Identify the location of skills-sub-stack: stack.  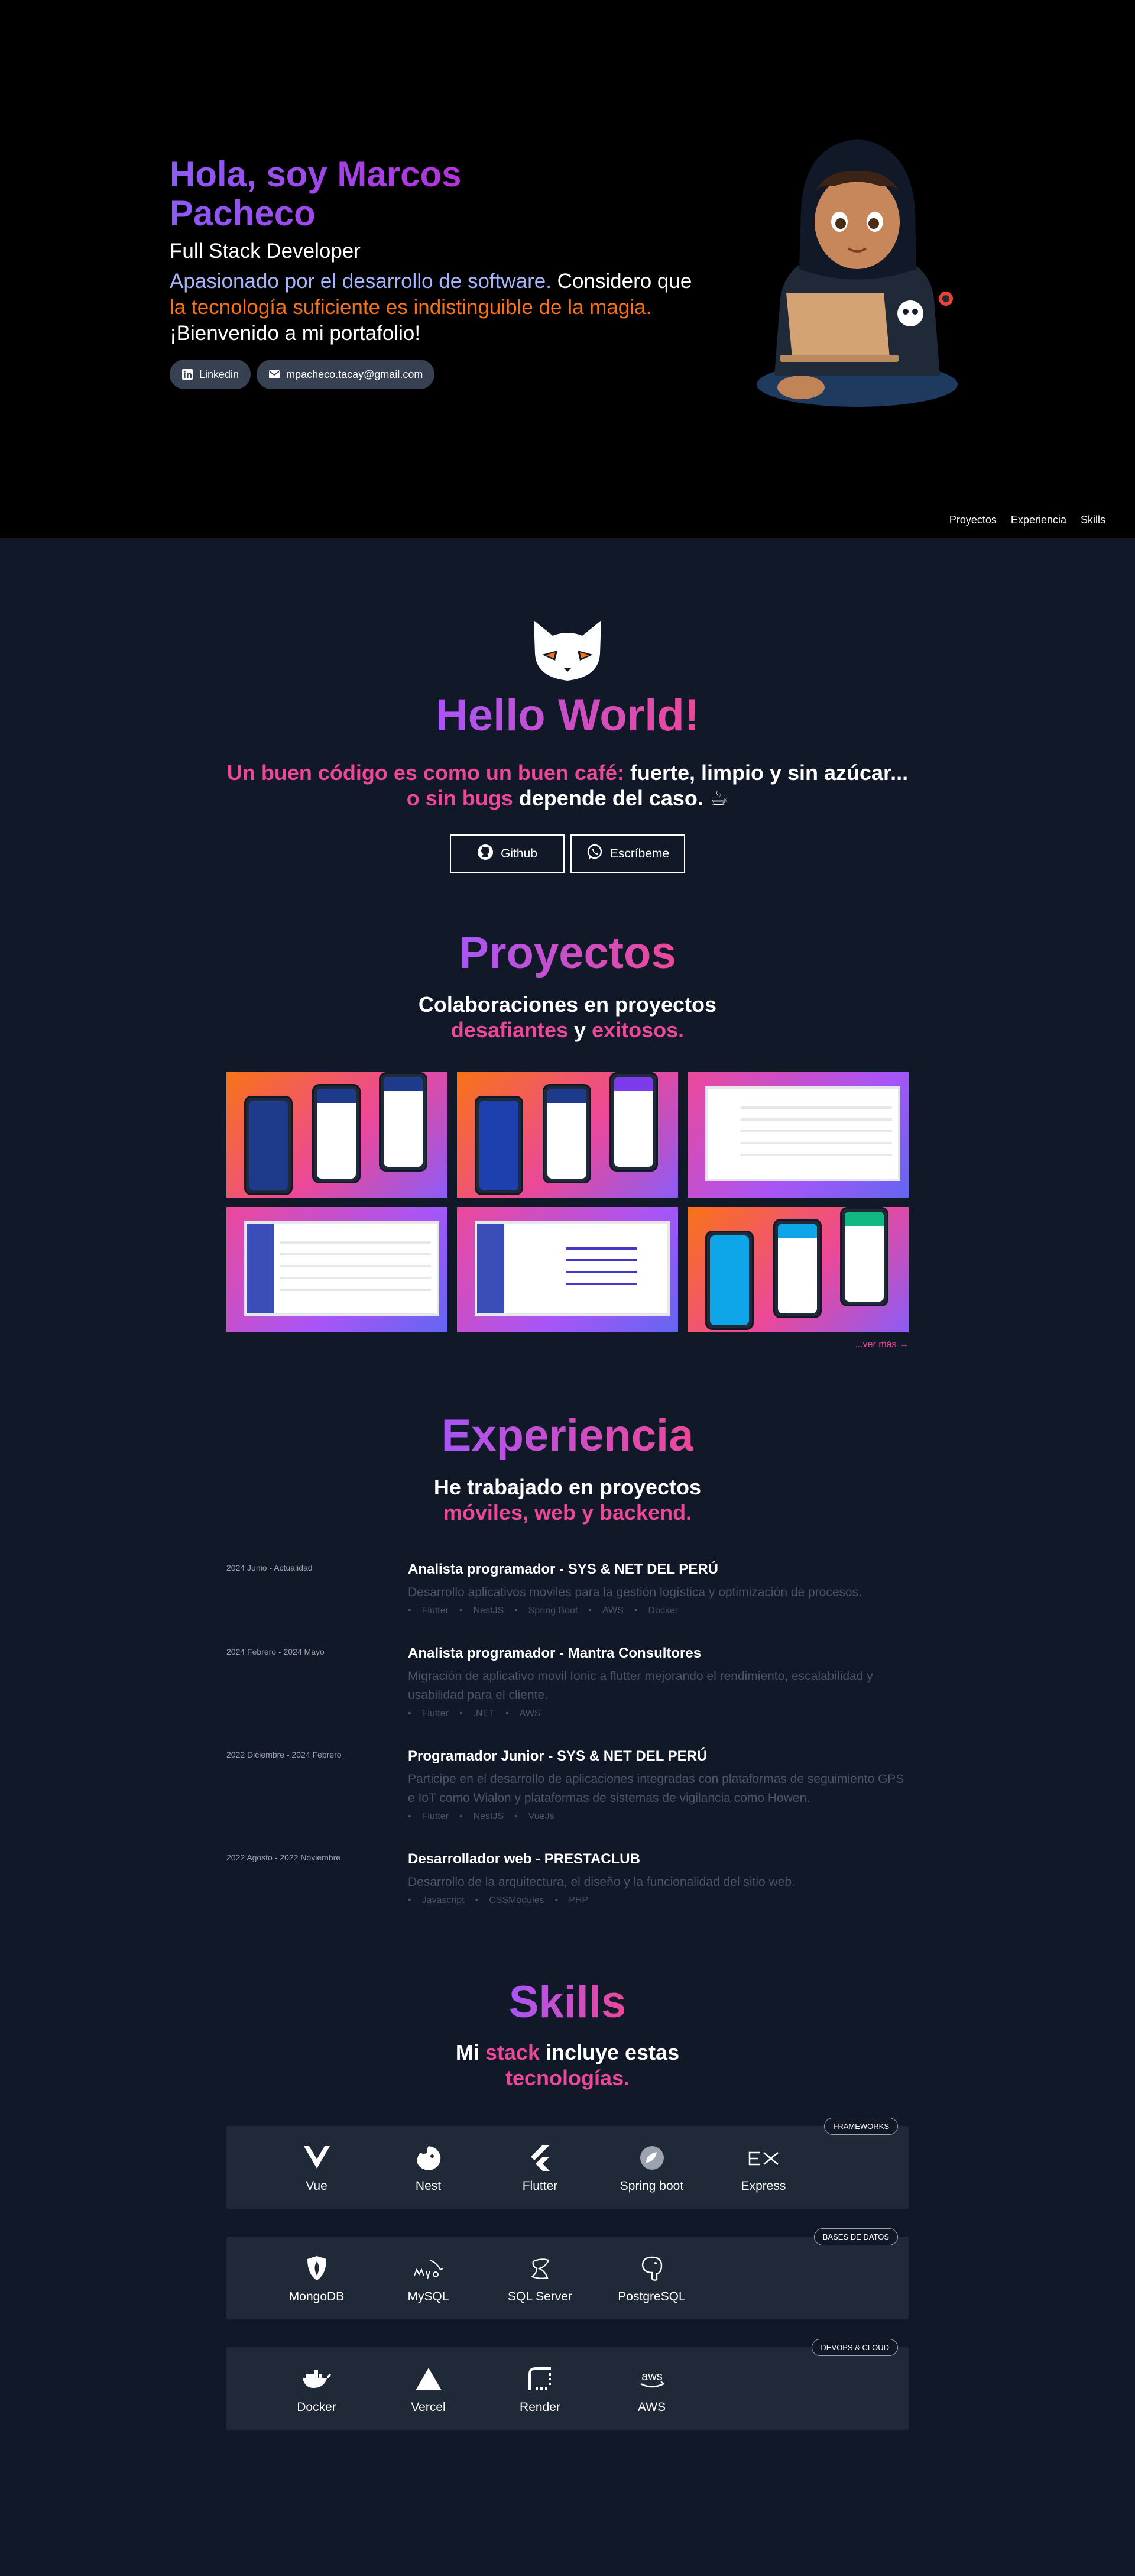
(512, 2052).